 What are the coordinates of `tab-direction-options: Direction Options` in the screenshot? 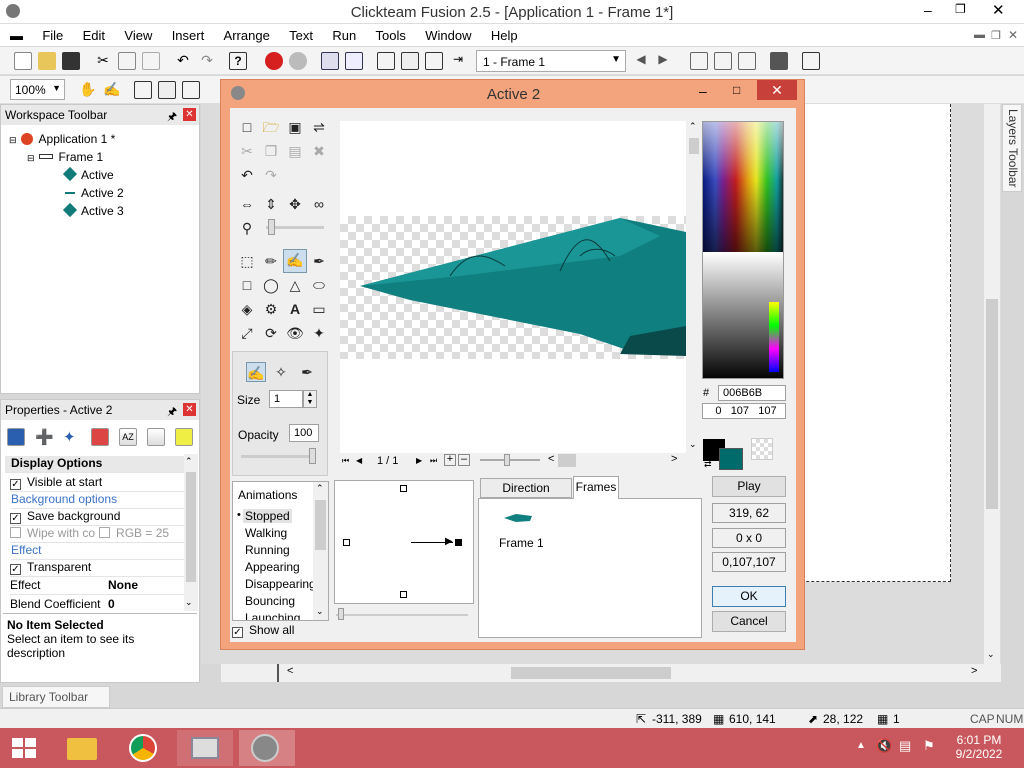 It's located at (526, 495).